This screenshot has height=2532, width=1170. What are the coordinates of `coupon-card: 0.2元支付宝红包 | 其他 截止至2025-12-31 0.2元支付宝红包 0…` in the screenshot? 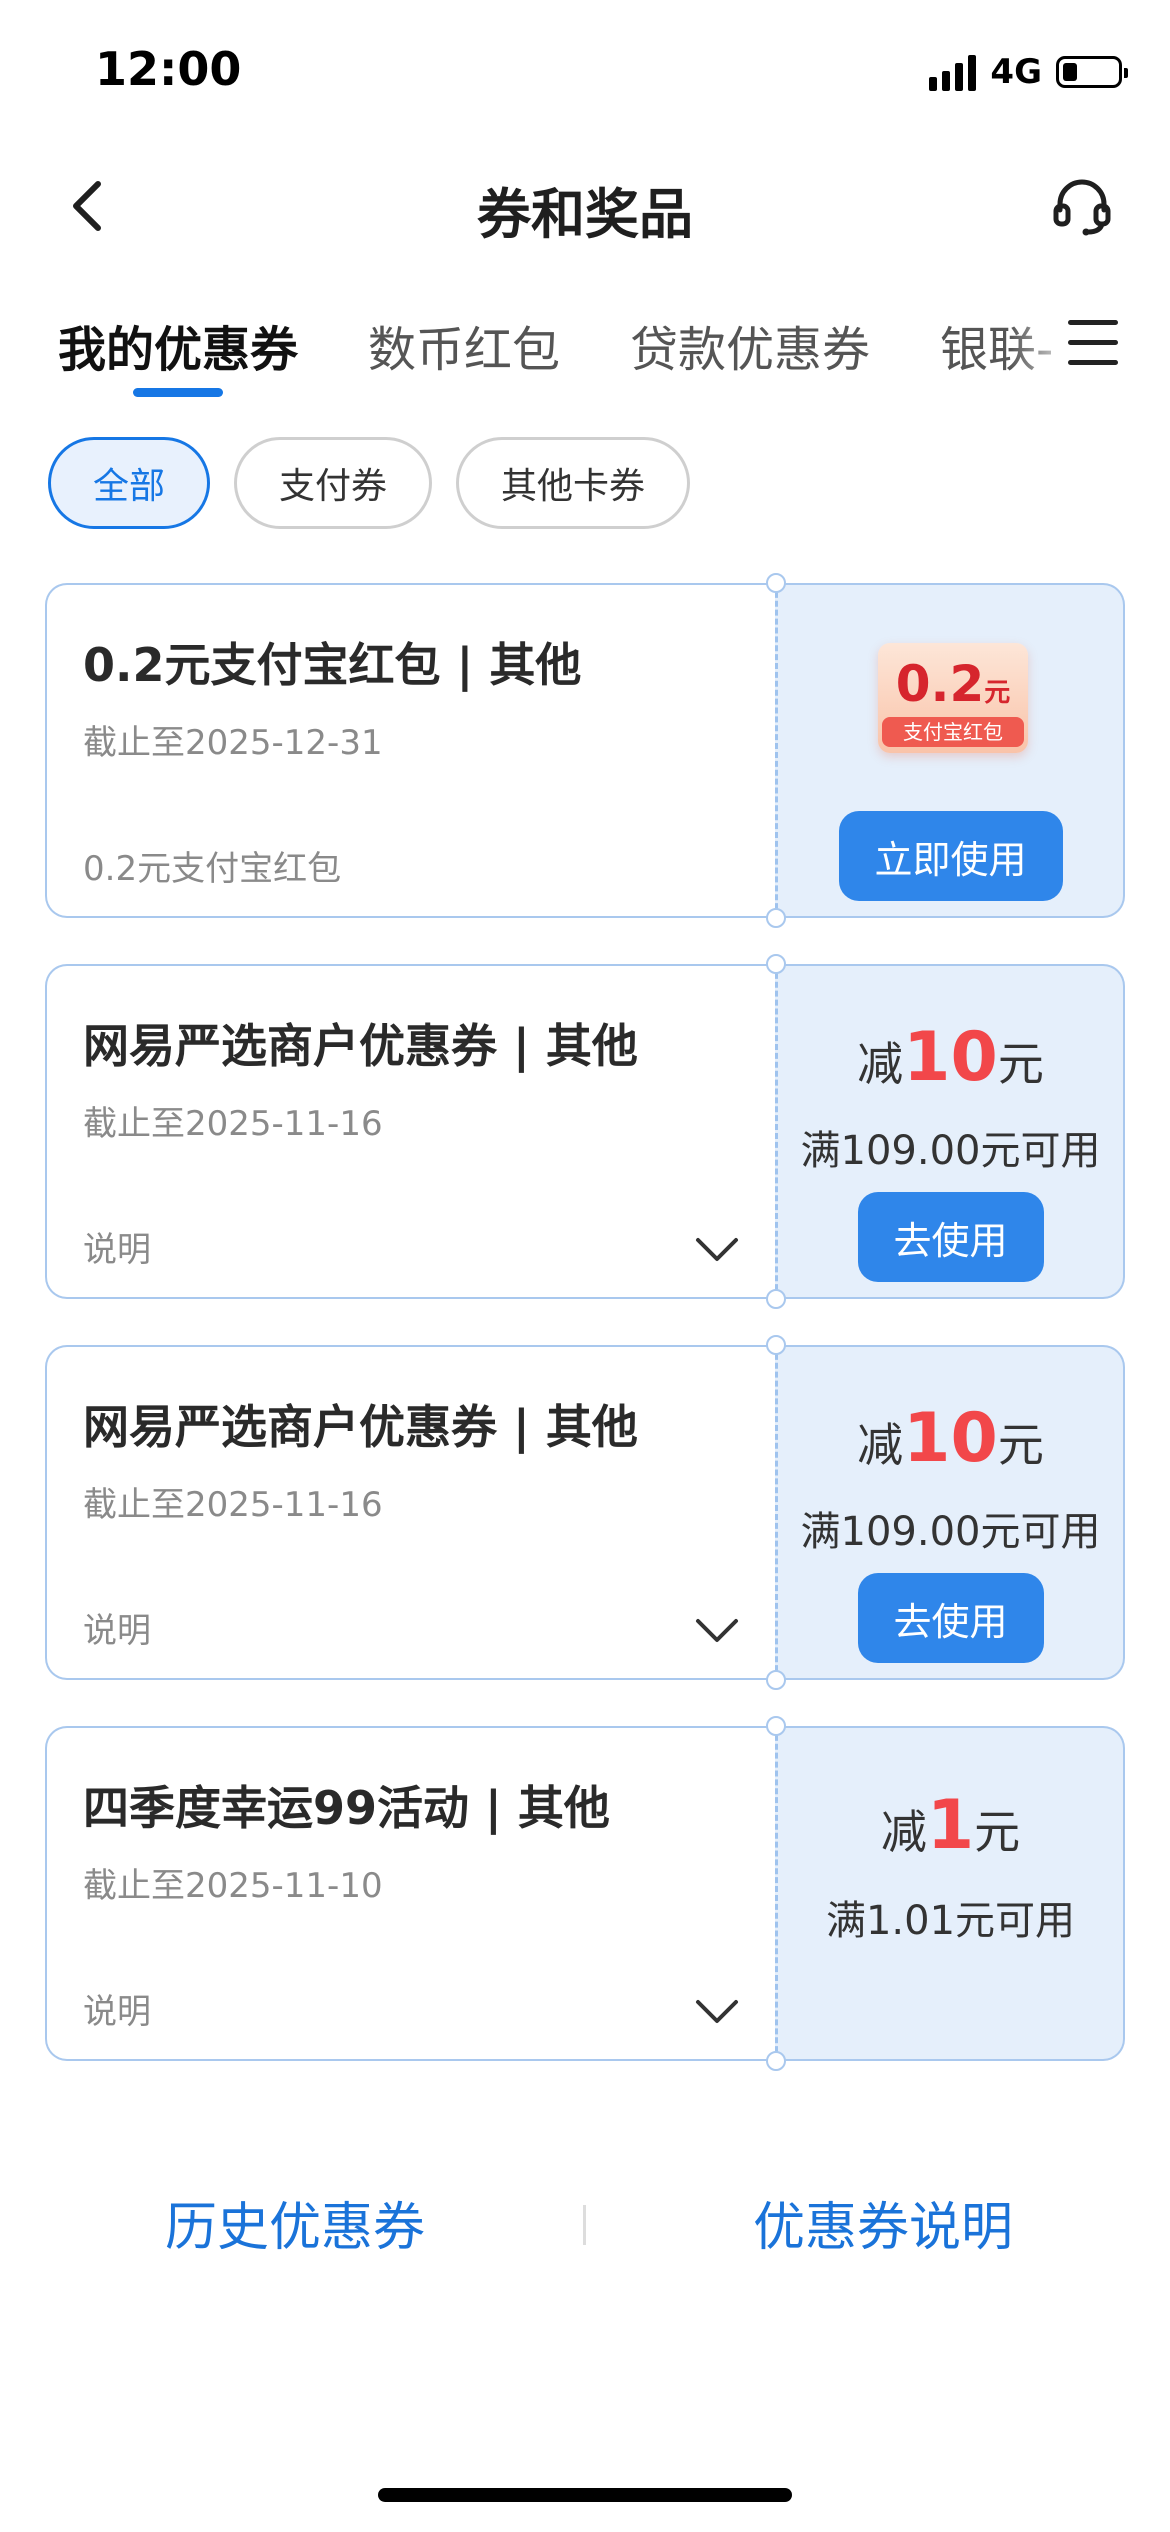 It's located at (585, 750).